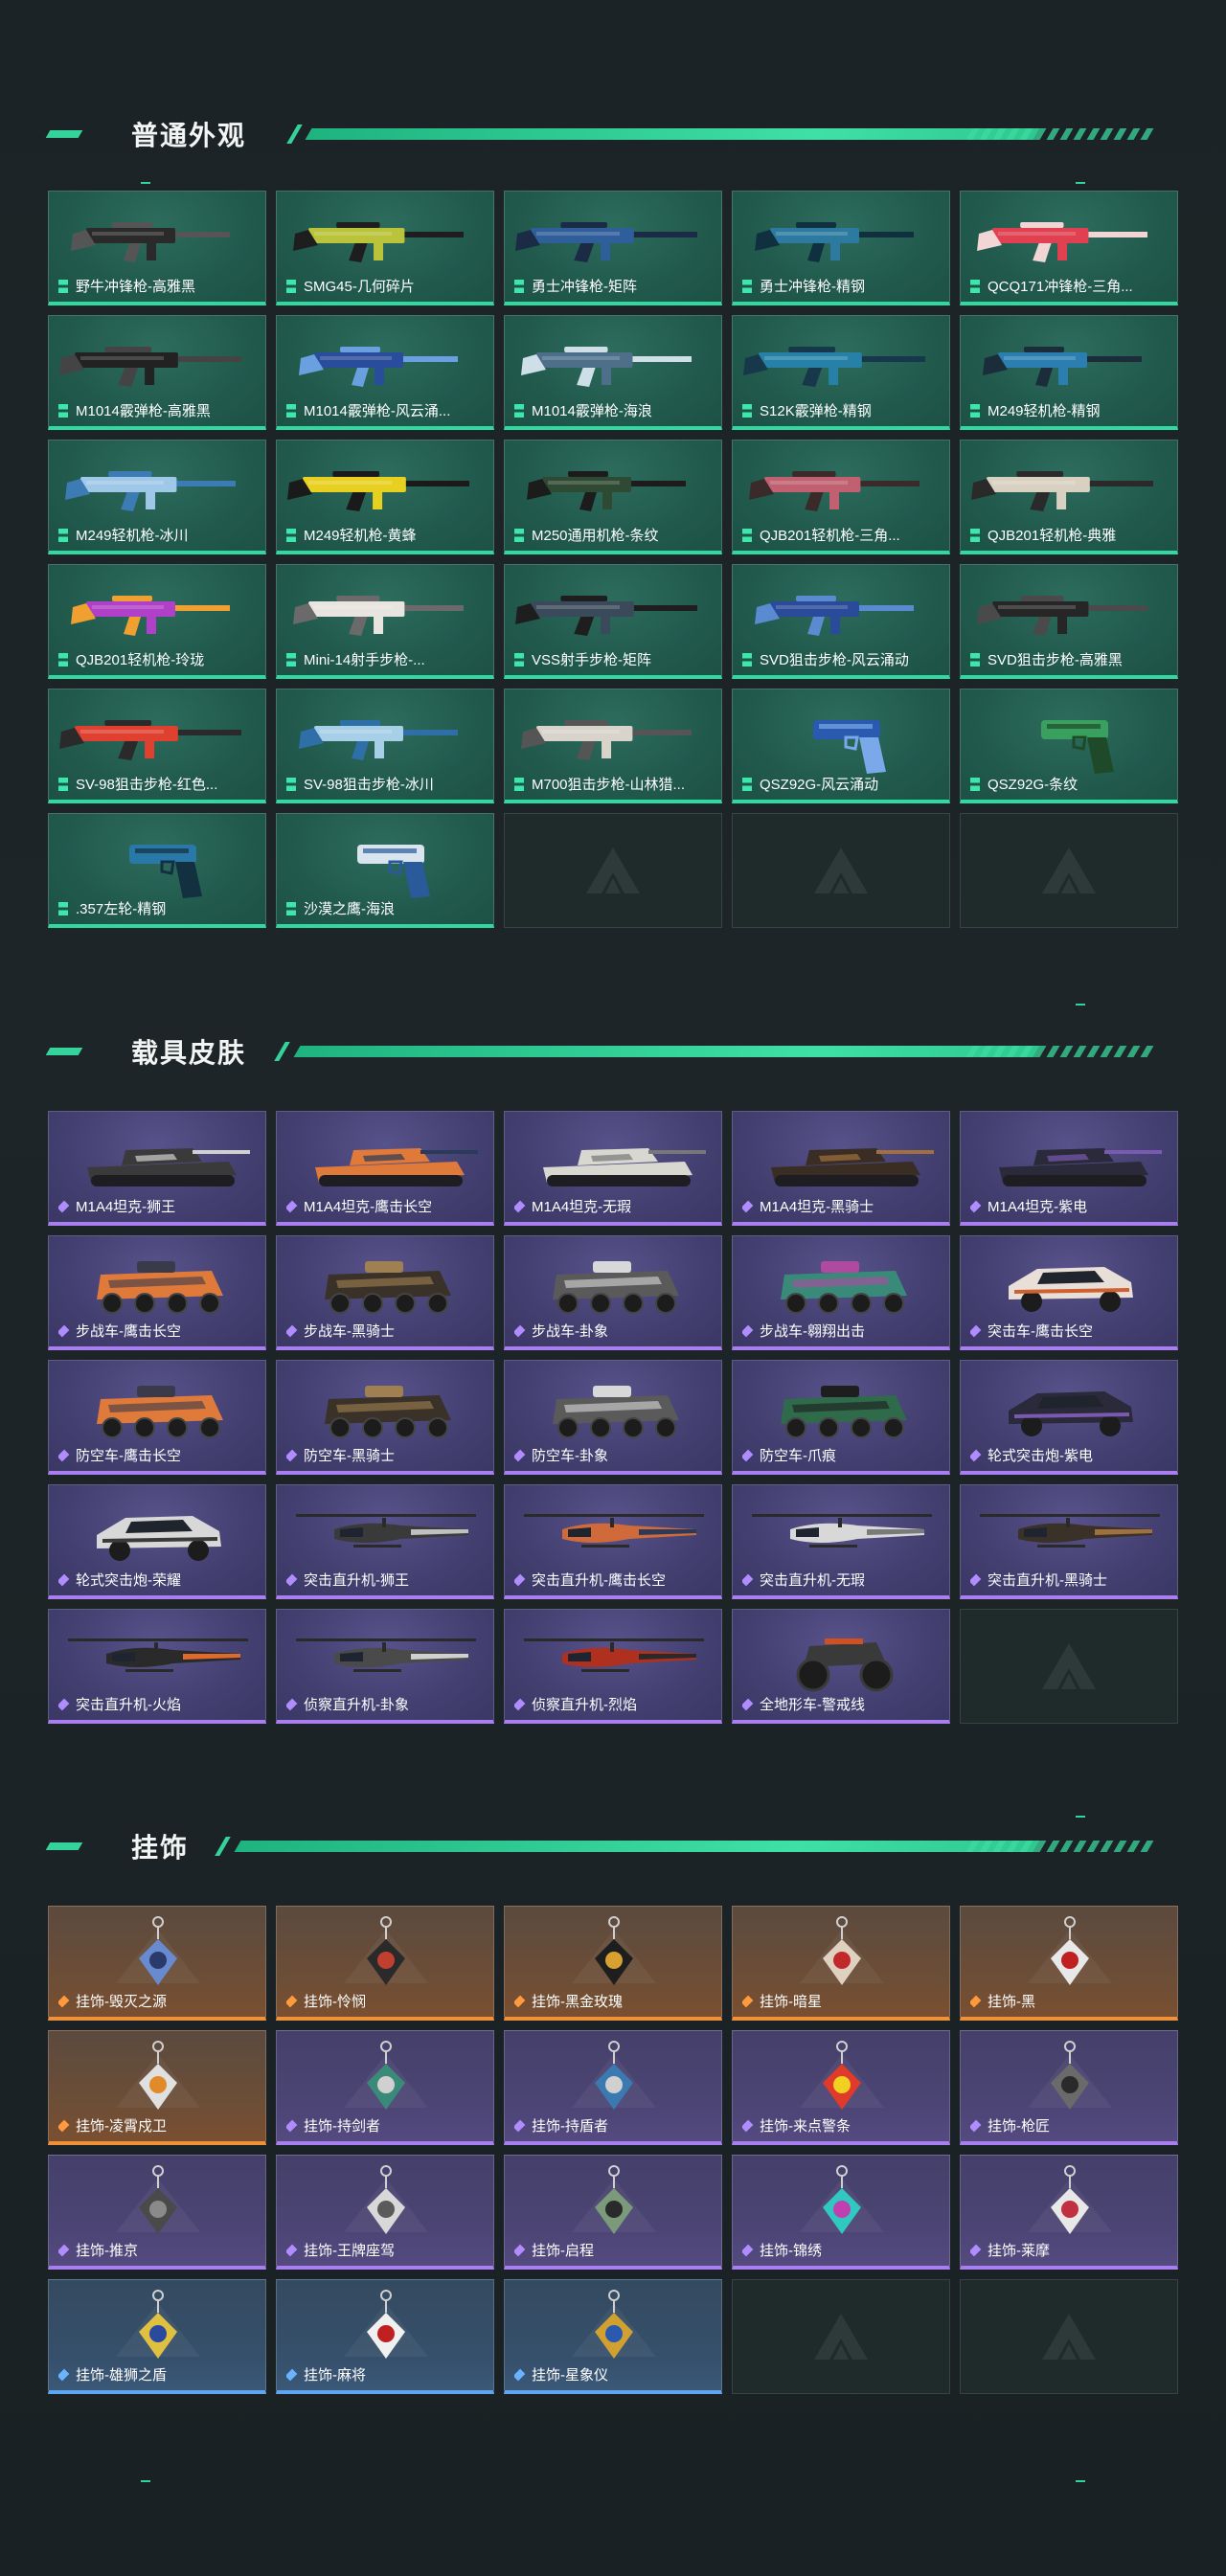 The height and width of the screenshot is (2576, 1226). What do you see at coordinates (613, 1168) in the screenshot?
I see `item-card: M1A4坦克-无瑕` at bounding box center [613, 1168].